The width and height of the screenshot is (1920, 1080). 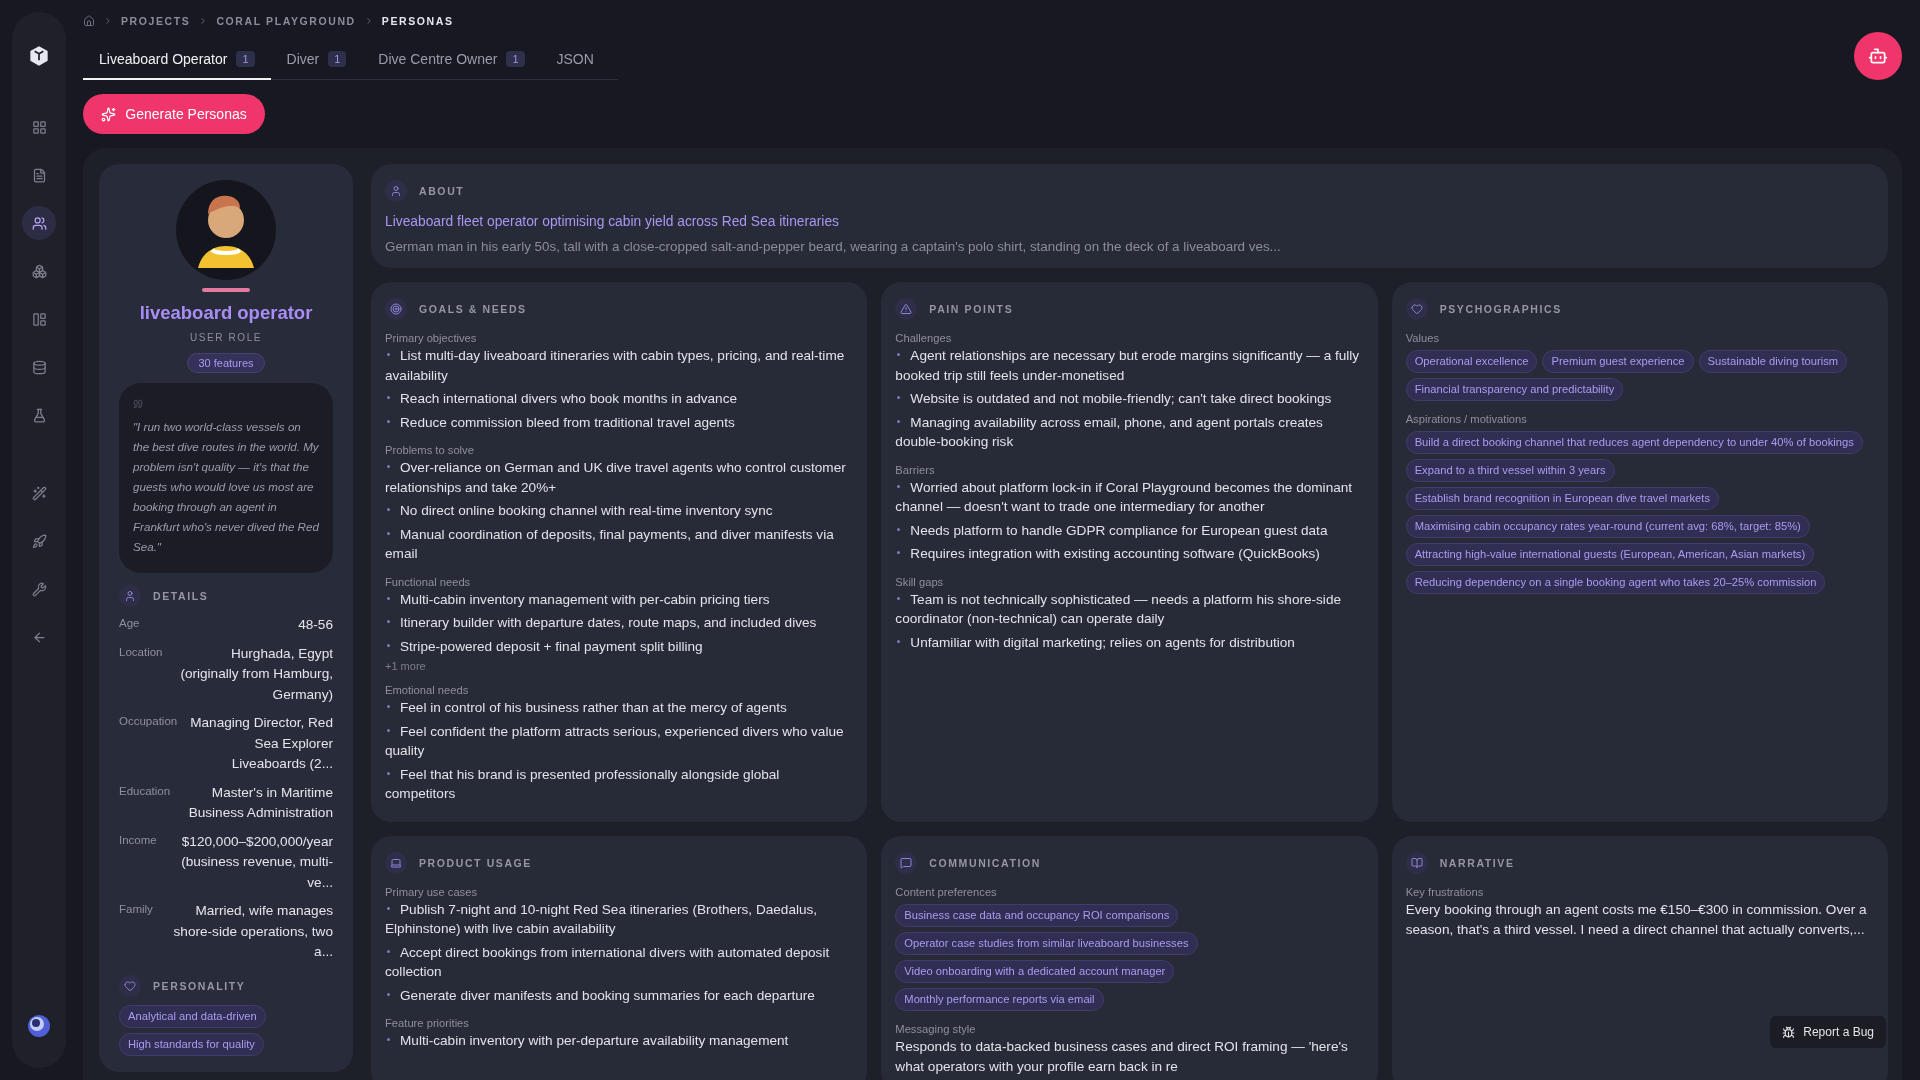 What do you see at coordinates (1035, 971) in the screenshot?
I see `tag: Video onboarding with a dedicated account manager` at bounding box center [1035, 971].